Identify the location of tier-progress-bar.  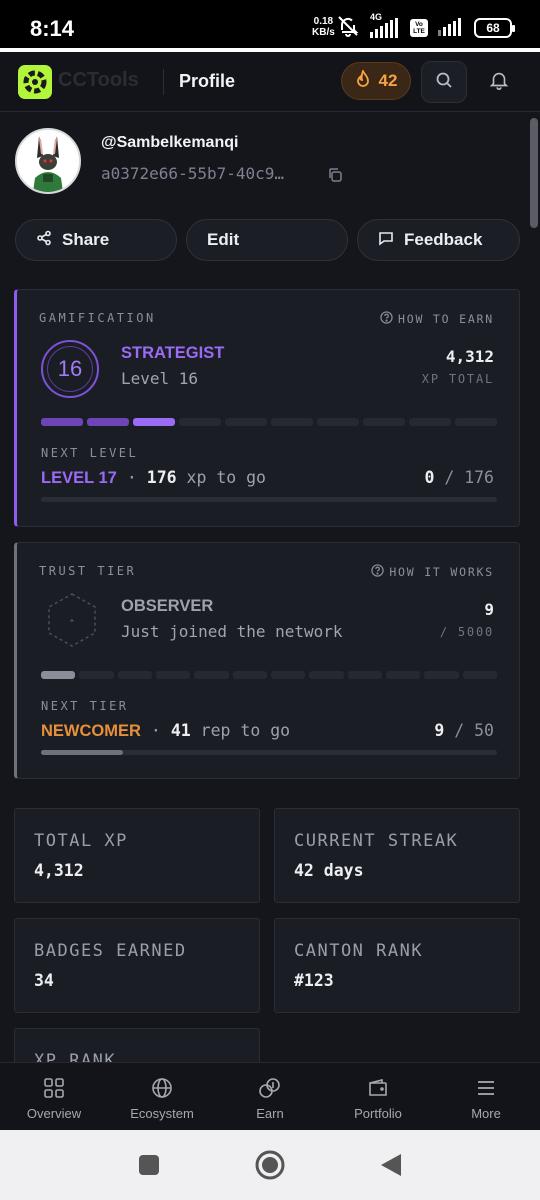
(269, 752).